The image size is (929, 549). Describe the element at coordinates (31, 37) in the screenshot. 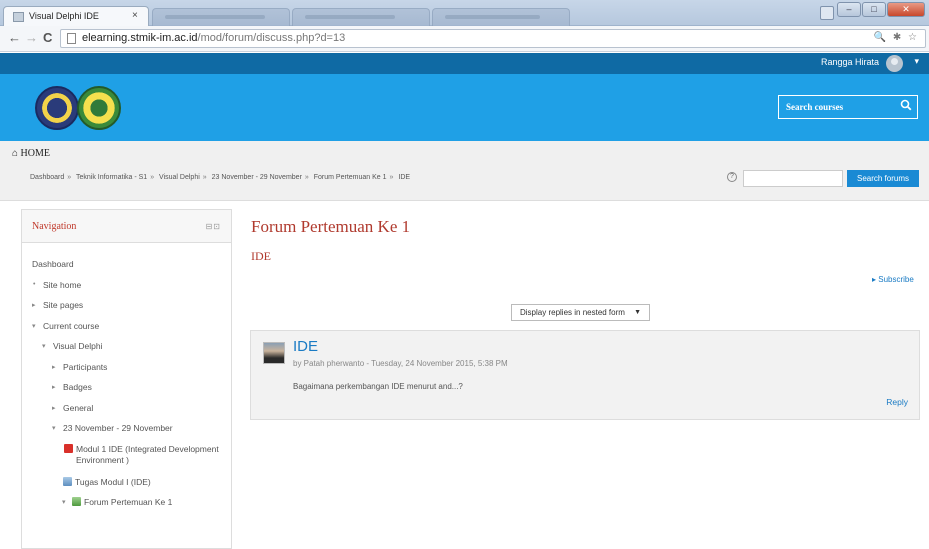

I see `forward-icon: →` at that location.